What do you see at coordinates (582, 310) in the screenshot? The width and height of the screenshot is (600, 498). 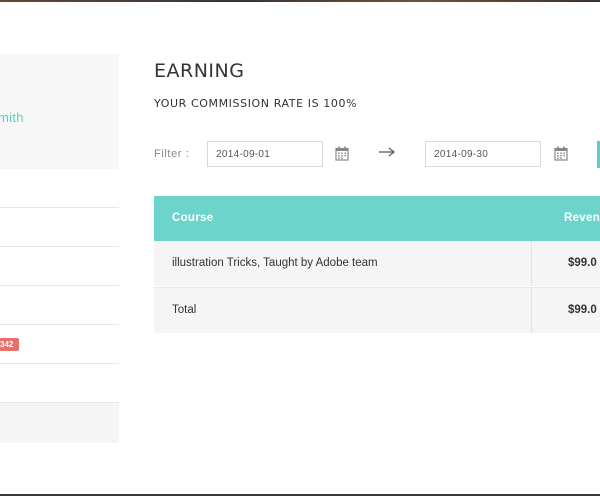 I see `total-revenue-cell: $99.0` at bounding box center [582, 310].